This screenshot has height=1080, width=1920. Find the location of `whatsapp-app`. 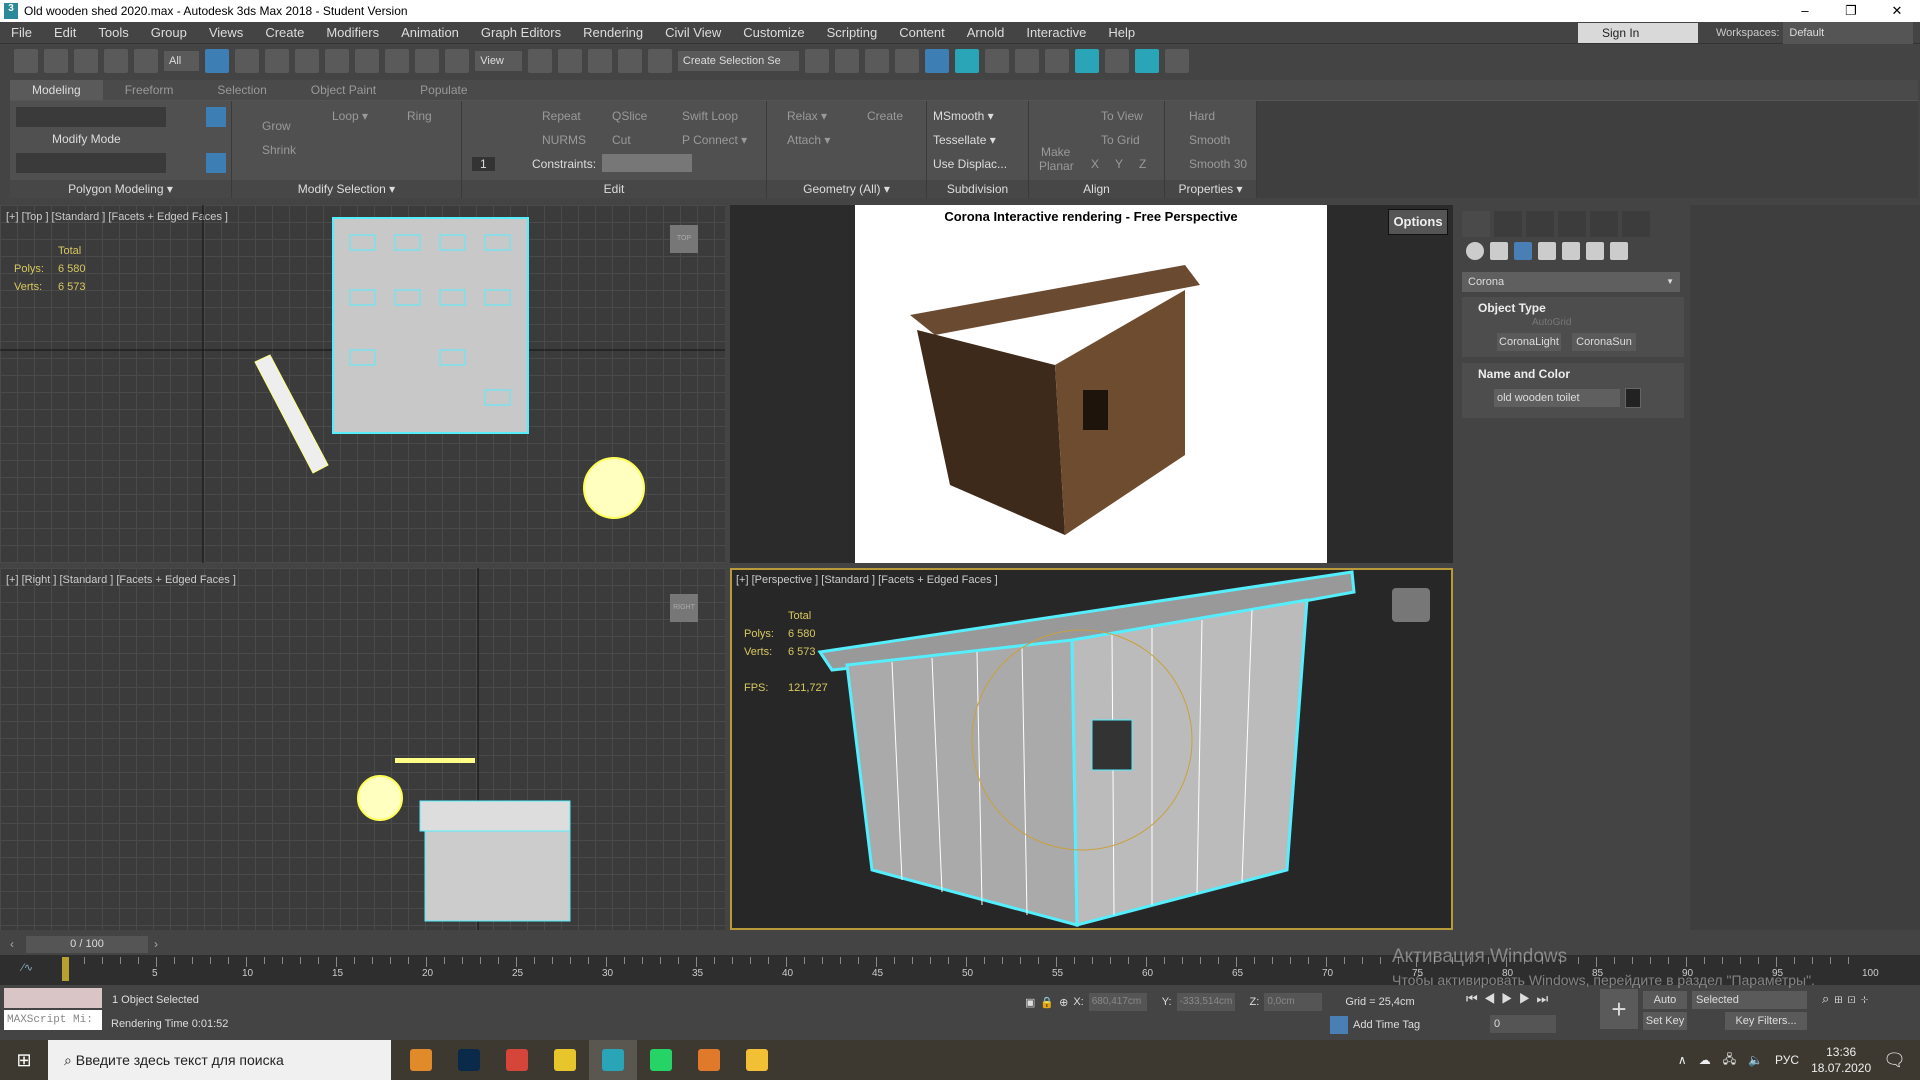

whatsapp-app is located at coordinates (661, 1060).